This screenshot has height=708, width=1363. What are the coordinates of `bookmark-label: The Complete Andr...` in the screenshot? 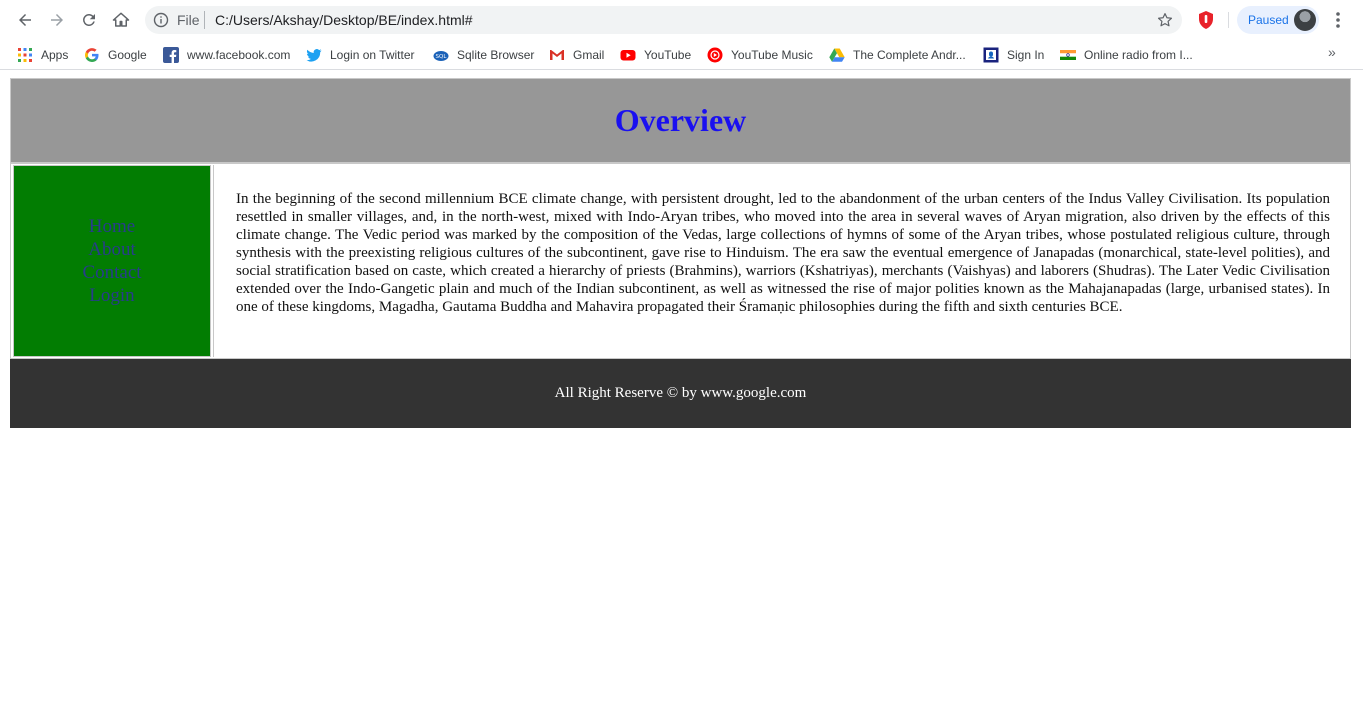 It's located at (909, 55).